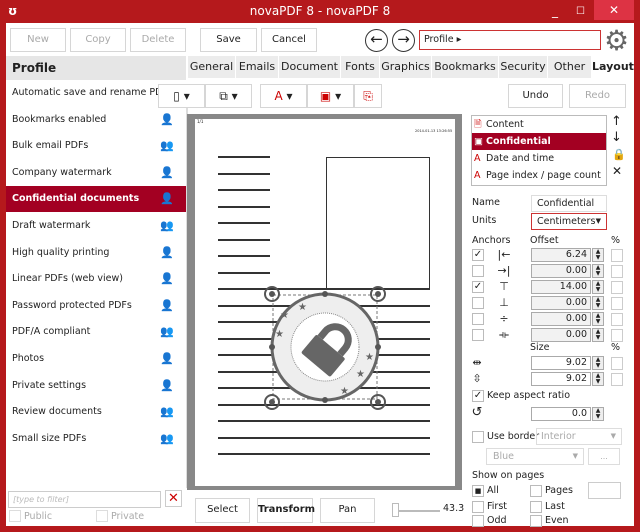 The height and width of the screenshot is (532, 640). I want to click on back-button: ←, so click(376, 40).